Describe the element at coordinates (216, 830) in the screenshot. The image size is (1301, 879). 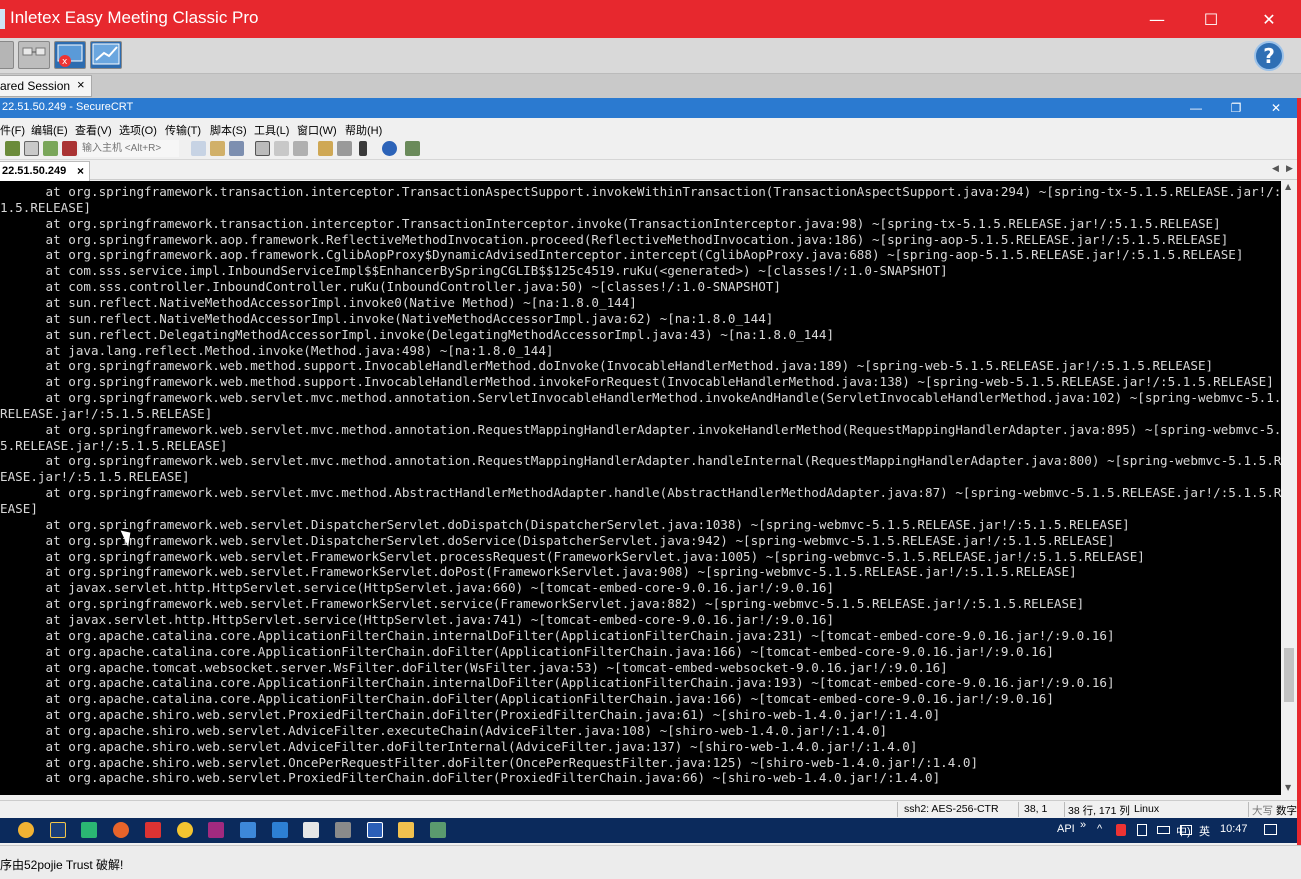
I see `taskbar-app-7-icon` at that location.